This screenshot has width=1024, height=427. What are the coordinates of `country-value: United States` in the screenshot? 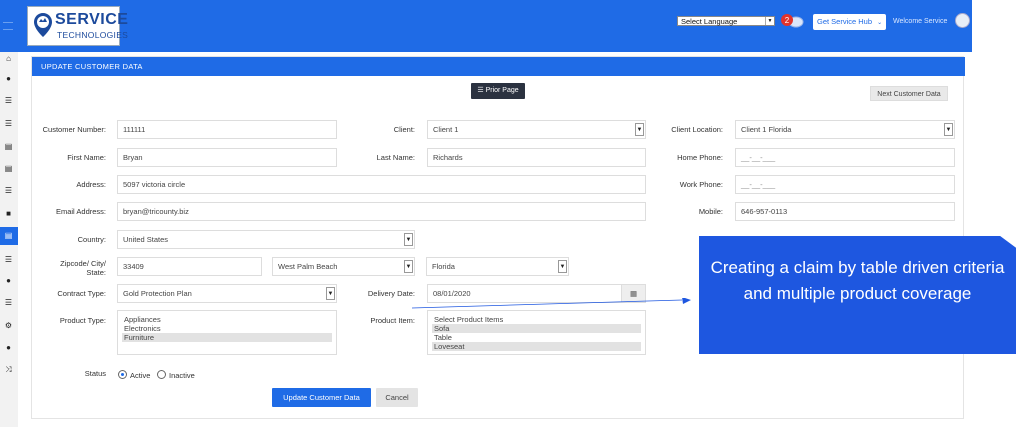 It's located at (146, 239).